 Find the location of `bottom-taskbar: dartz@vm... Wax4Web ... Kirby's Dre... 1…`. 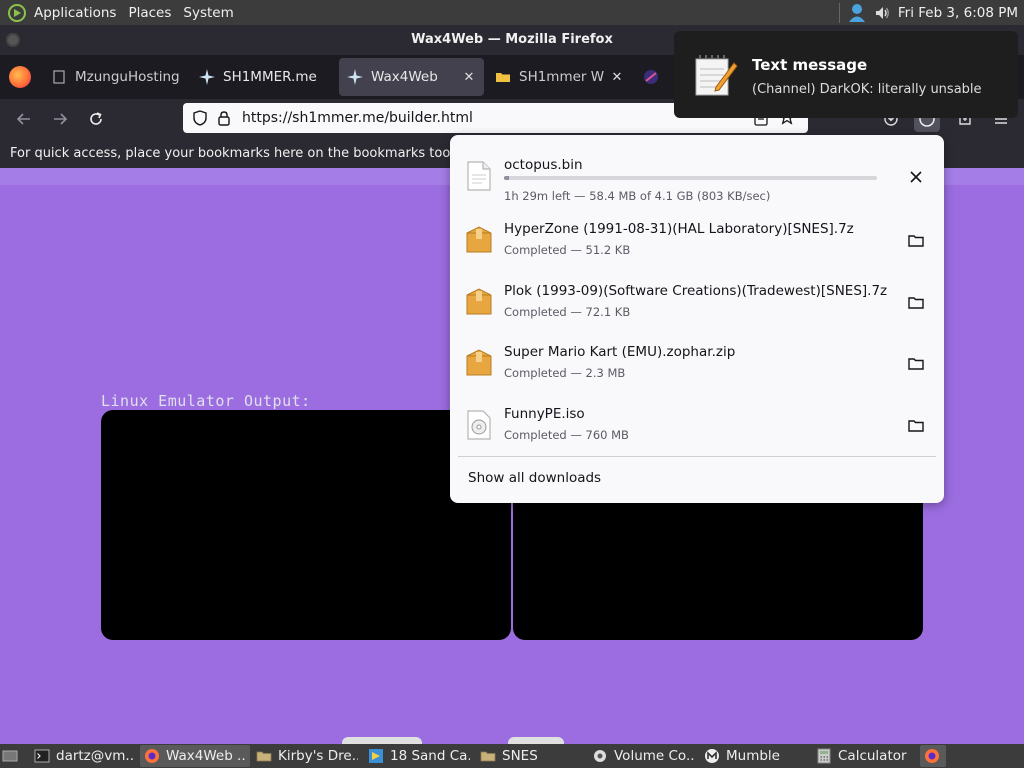

bottom-taskbar: dartz@vm... Wax4Web ... Kirby's Dre... 1… is located at coordinates (512, 756).